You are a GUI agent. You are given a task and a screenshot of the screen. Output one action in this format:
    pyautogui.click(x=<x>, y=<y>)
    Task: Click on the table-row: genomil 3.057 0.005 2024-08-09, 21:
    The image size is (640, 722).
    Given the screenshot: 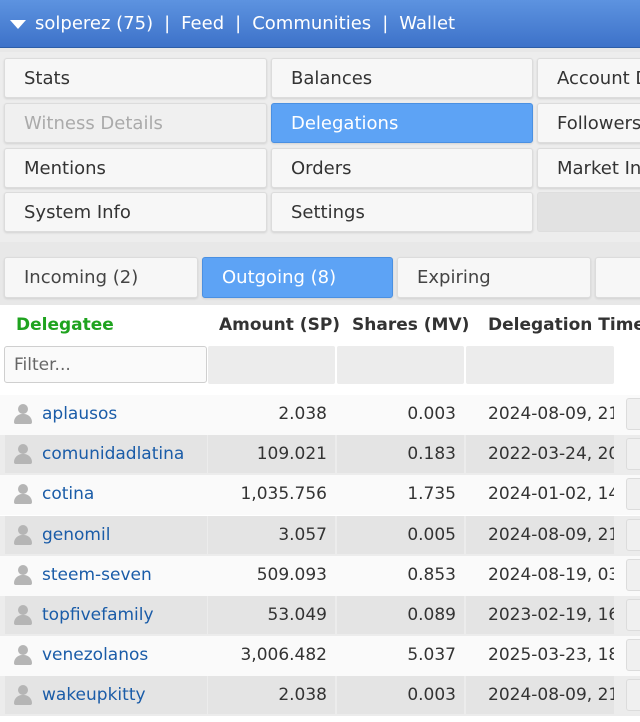 What is the action you would take?
    pyautogui.click(x=320, y=535)
    